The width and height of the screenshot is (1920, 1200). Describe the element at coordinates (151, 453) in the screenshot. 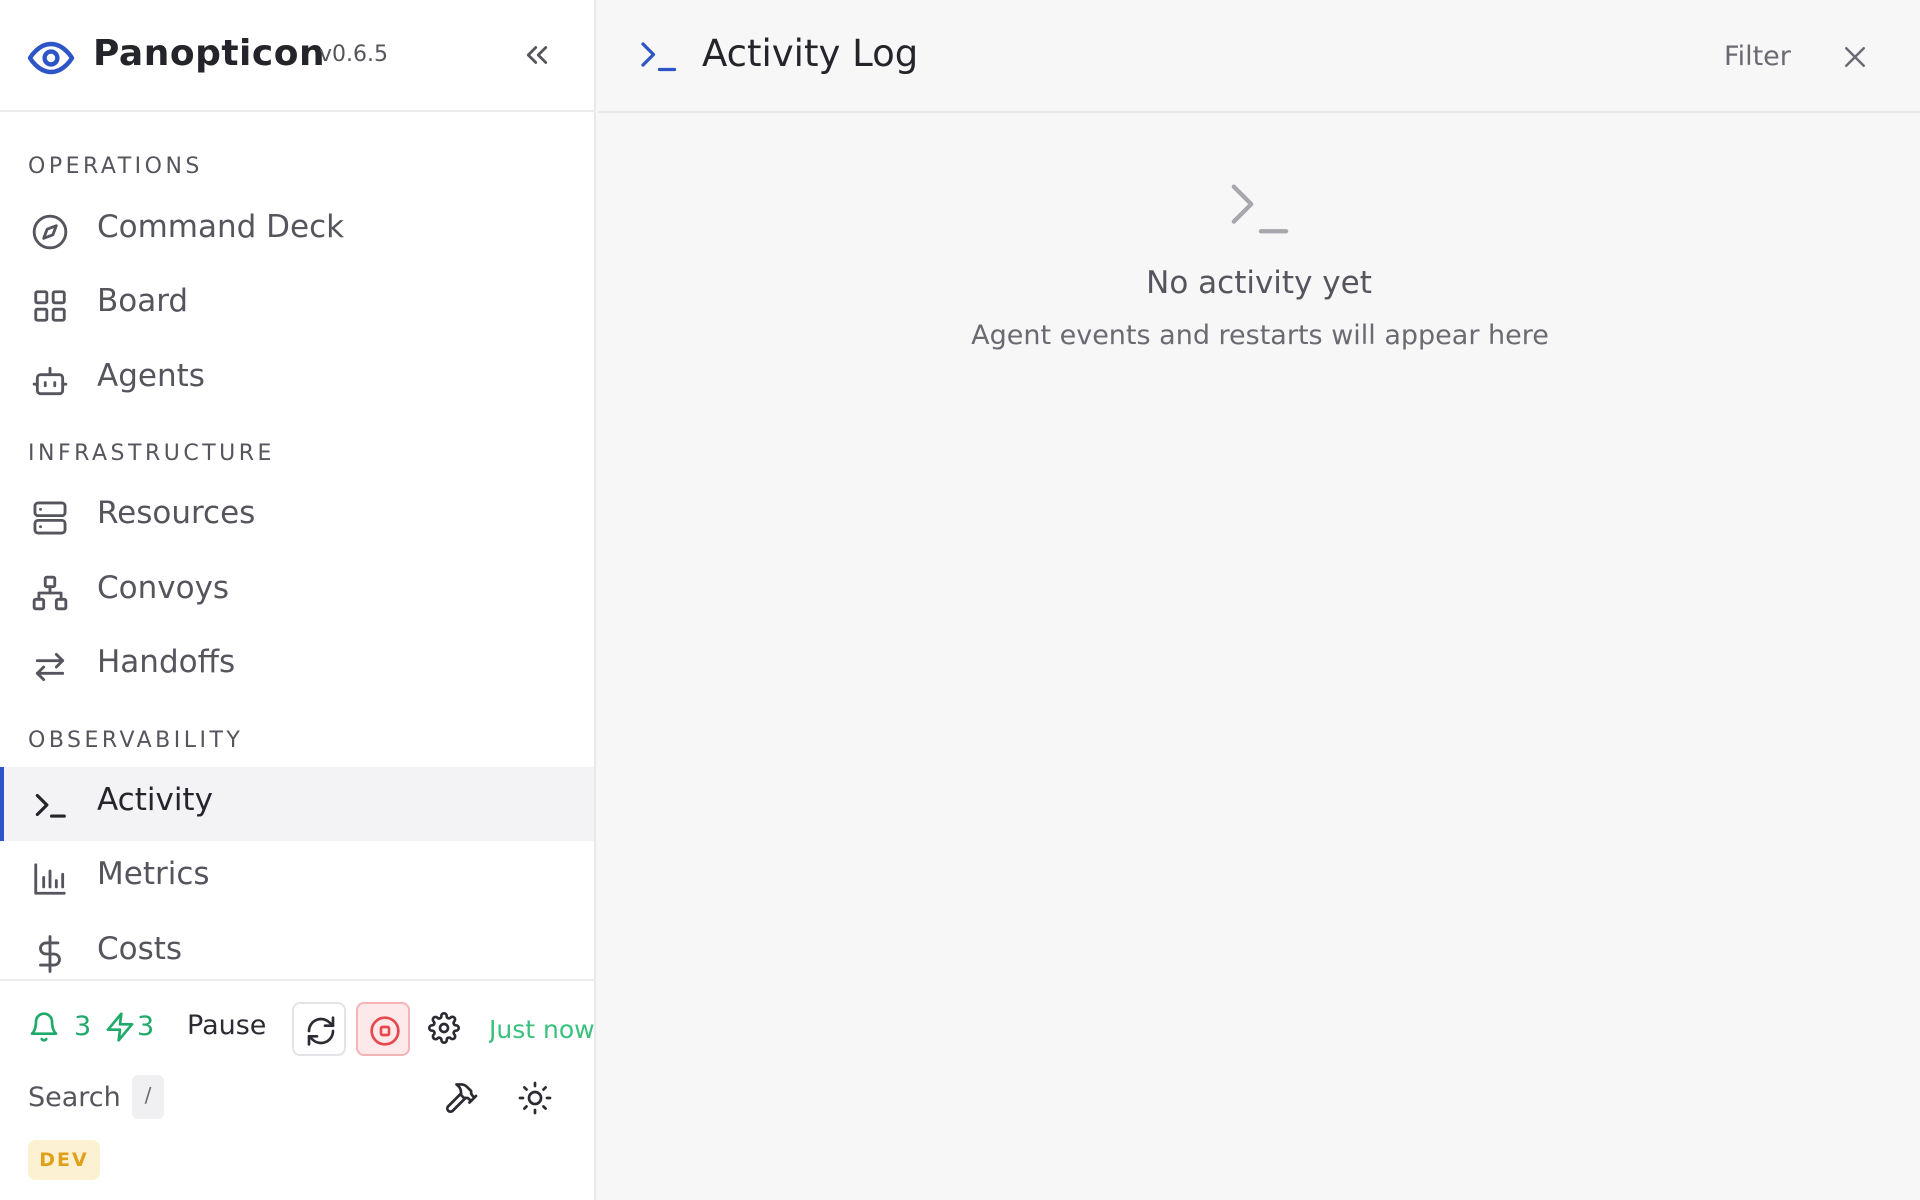

I see `section-title-infrastructure: INFRASTRUCTURE` at that location.